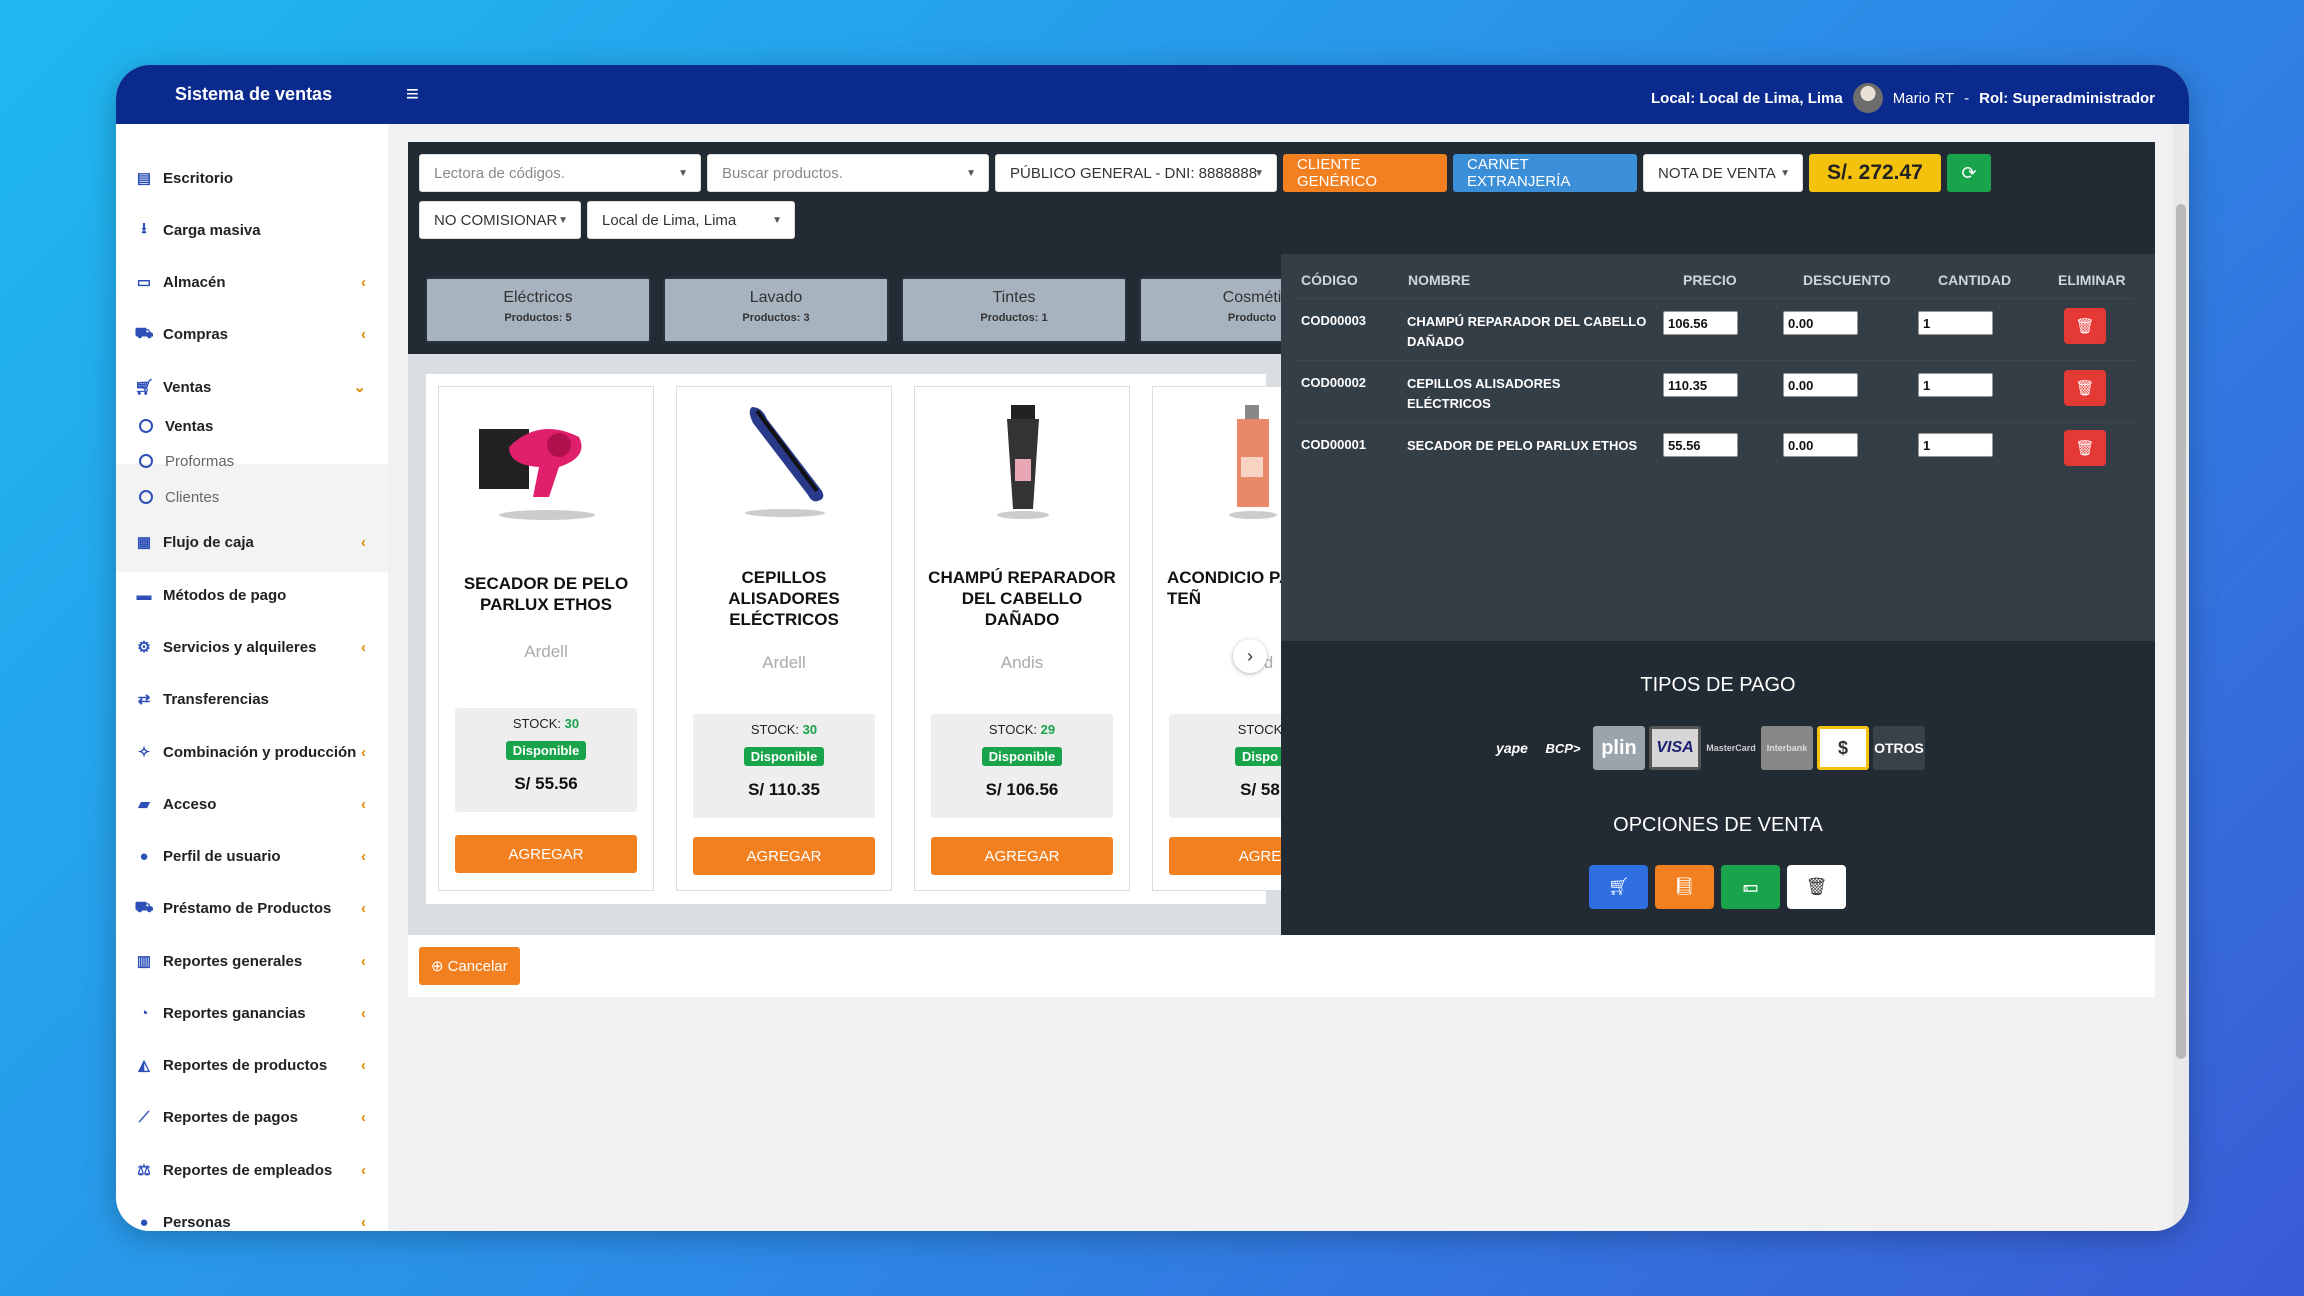  I want to click on product-price: S/ 55.56, so click(546, 783).